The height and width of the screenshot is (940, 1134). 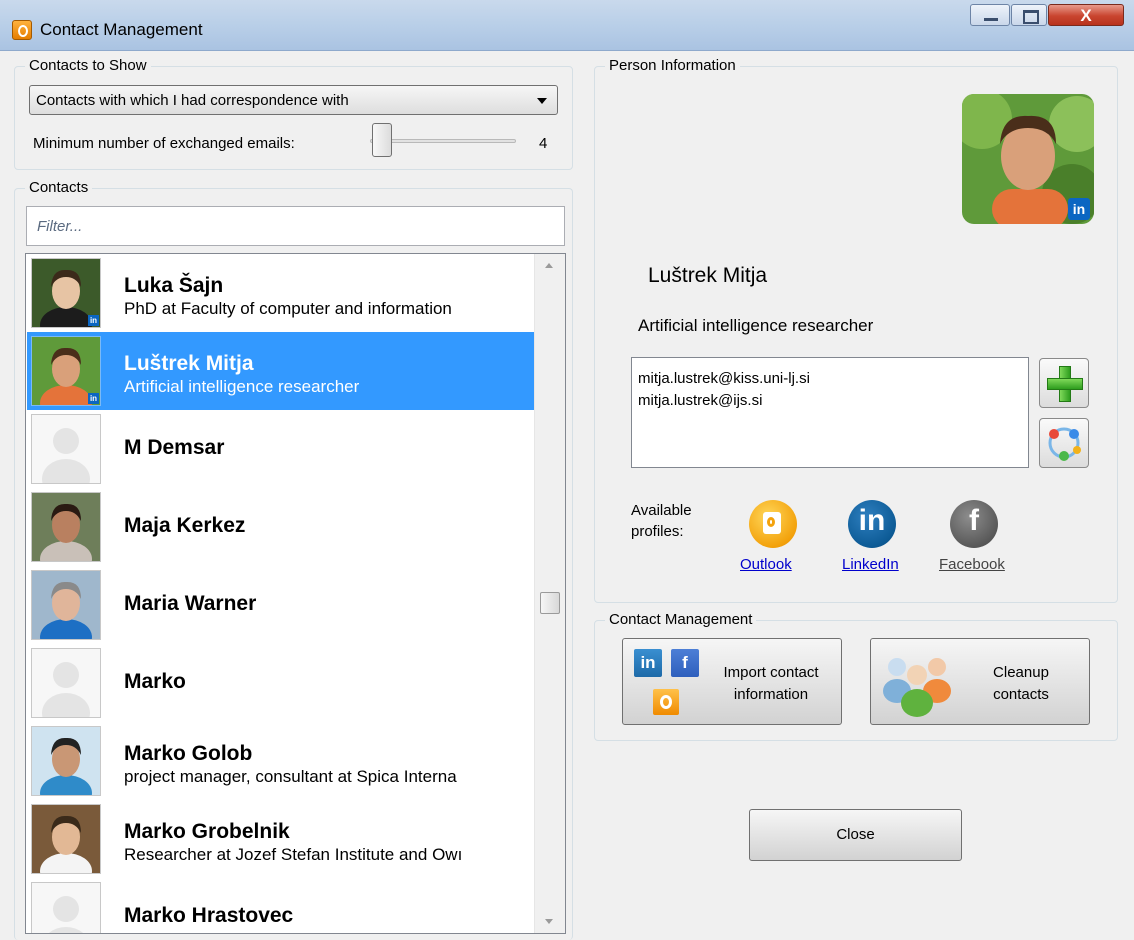 What do you see at coordinates (830, 379) in the screenshot?
I see `email-item: mitja.lustrek@kiss.uni-lj.si` at bounding box center [830, 379].